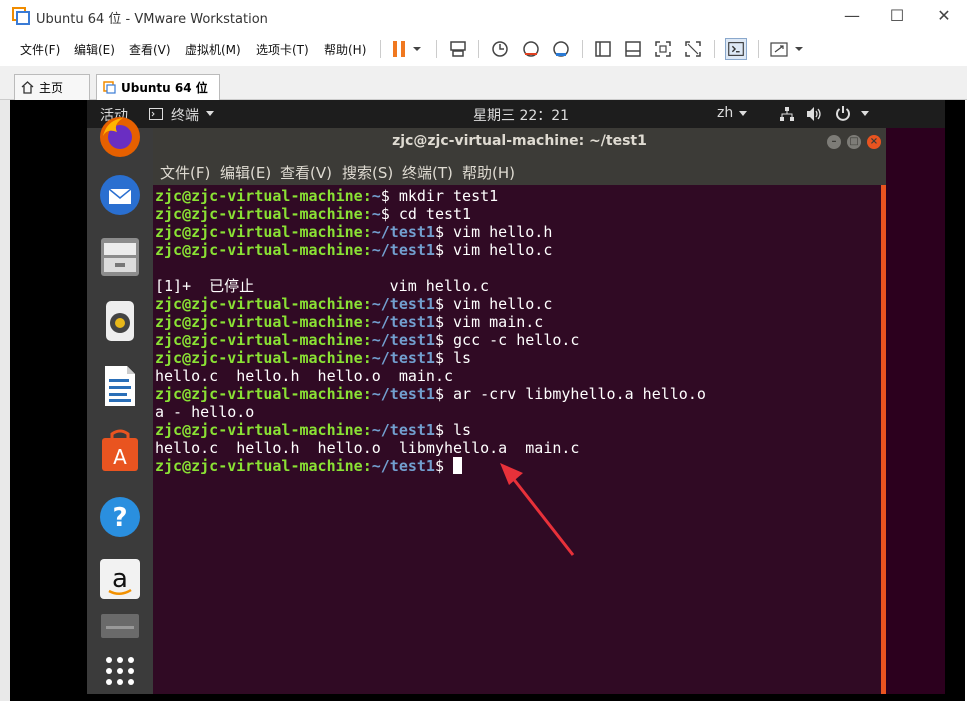 Image resolution: width=967 pixels, height=701 pixels. What do you see at coordinates (579, 394) in the screenshot?
I see `command-text: ar -crv libmyhello.a hello.o` at bounding box center [579, 394].